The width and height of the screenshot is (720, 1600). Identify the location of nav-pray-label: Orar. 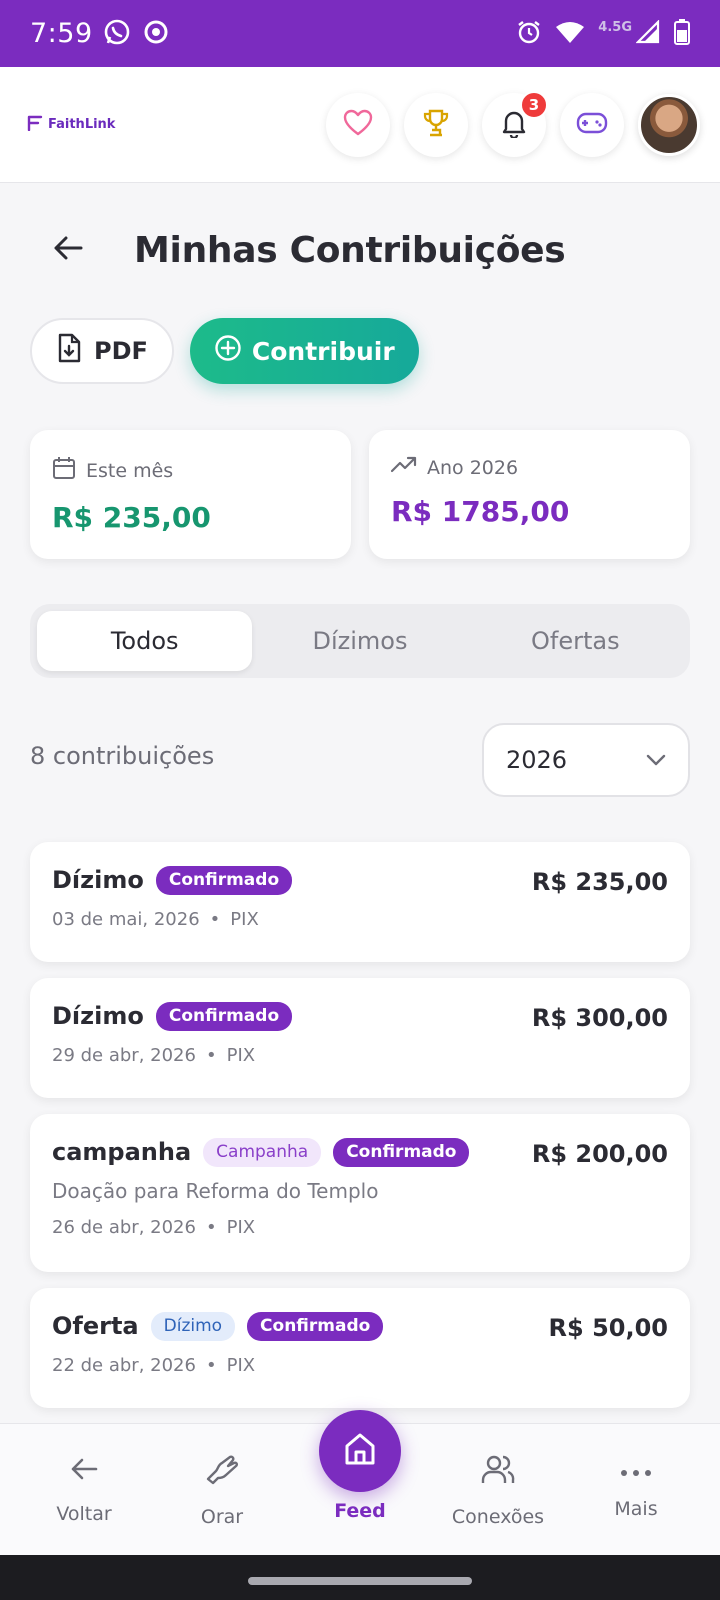
(222, 1516).